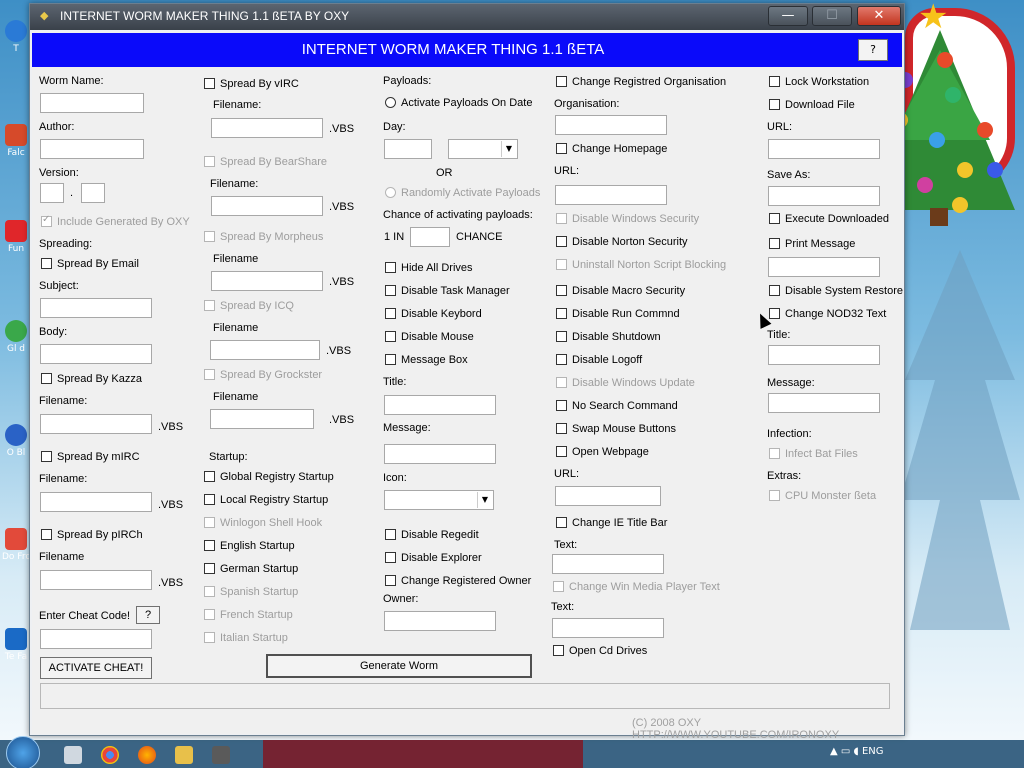  Describe the element at coordinates (558, 586) in the screenshot. I see `change-wmp-checkbox` at that location.